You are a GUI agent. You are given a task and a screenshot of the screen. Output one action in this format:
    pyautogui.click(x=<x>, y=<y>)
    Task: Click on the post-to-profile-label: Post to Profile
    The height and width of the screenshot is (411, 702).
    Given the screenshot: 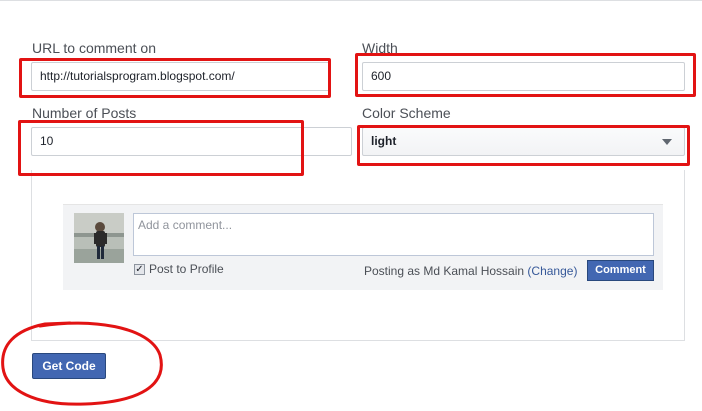 What is the action you would take?
    pyautogui.click(x=186, y=269)
    